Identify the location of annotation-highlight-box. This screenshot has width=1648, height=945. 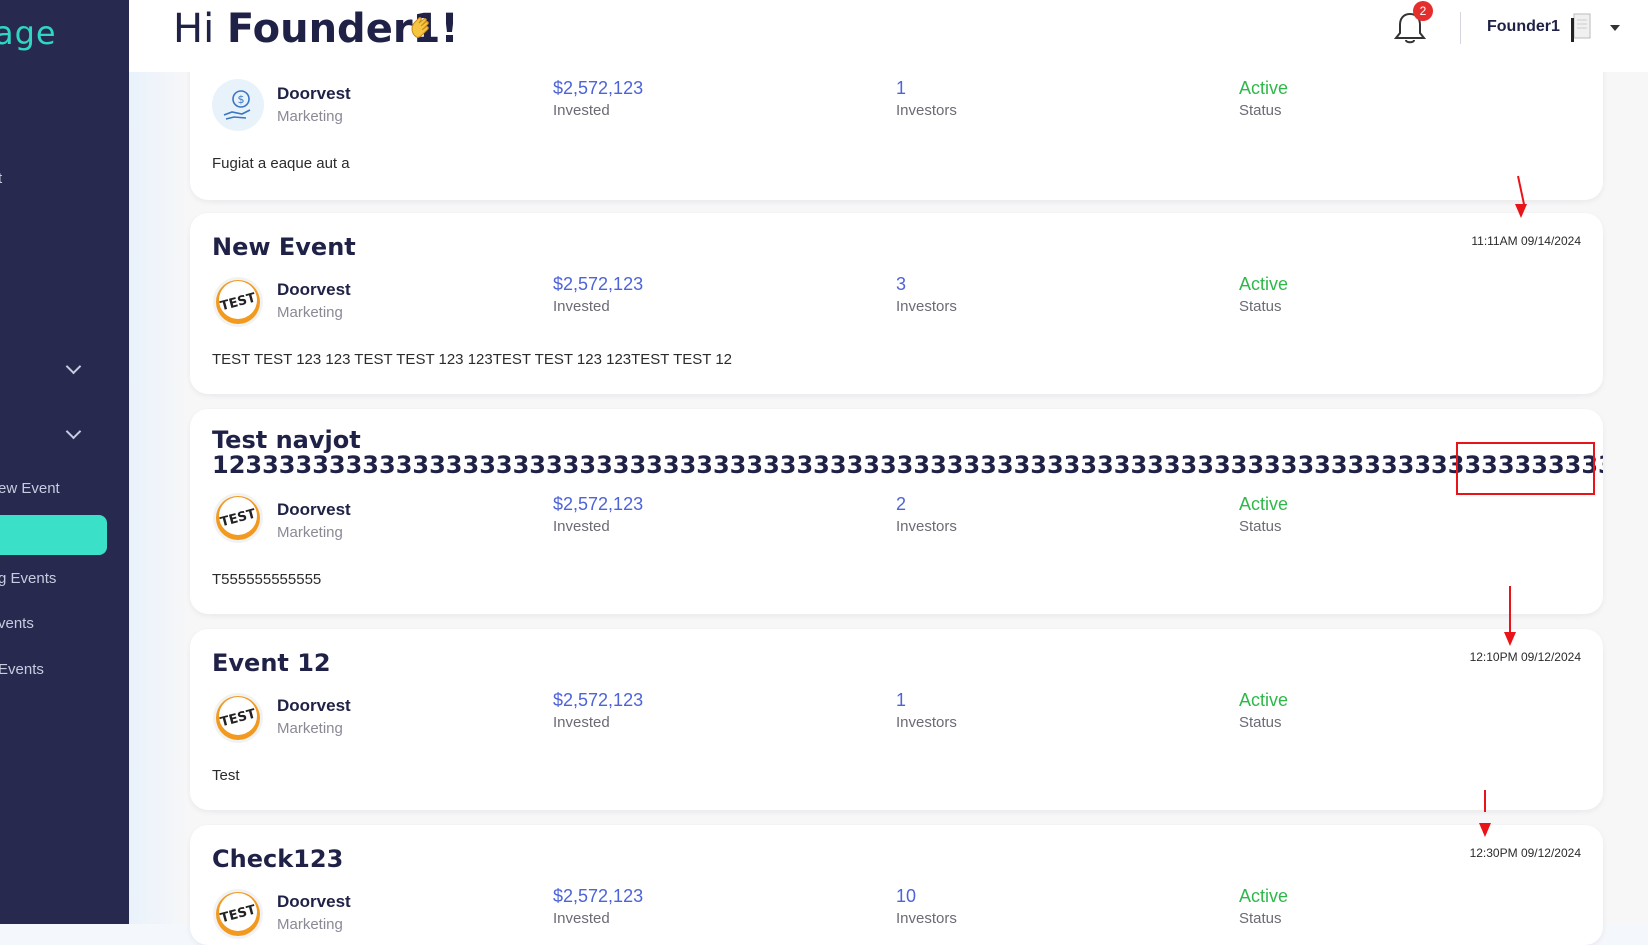
(1525, 468).